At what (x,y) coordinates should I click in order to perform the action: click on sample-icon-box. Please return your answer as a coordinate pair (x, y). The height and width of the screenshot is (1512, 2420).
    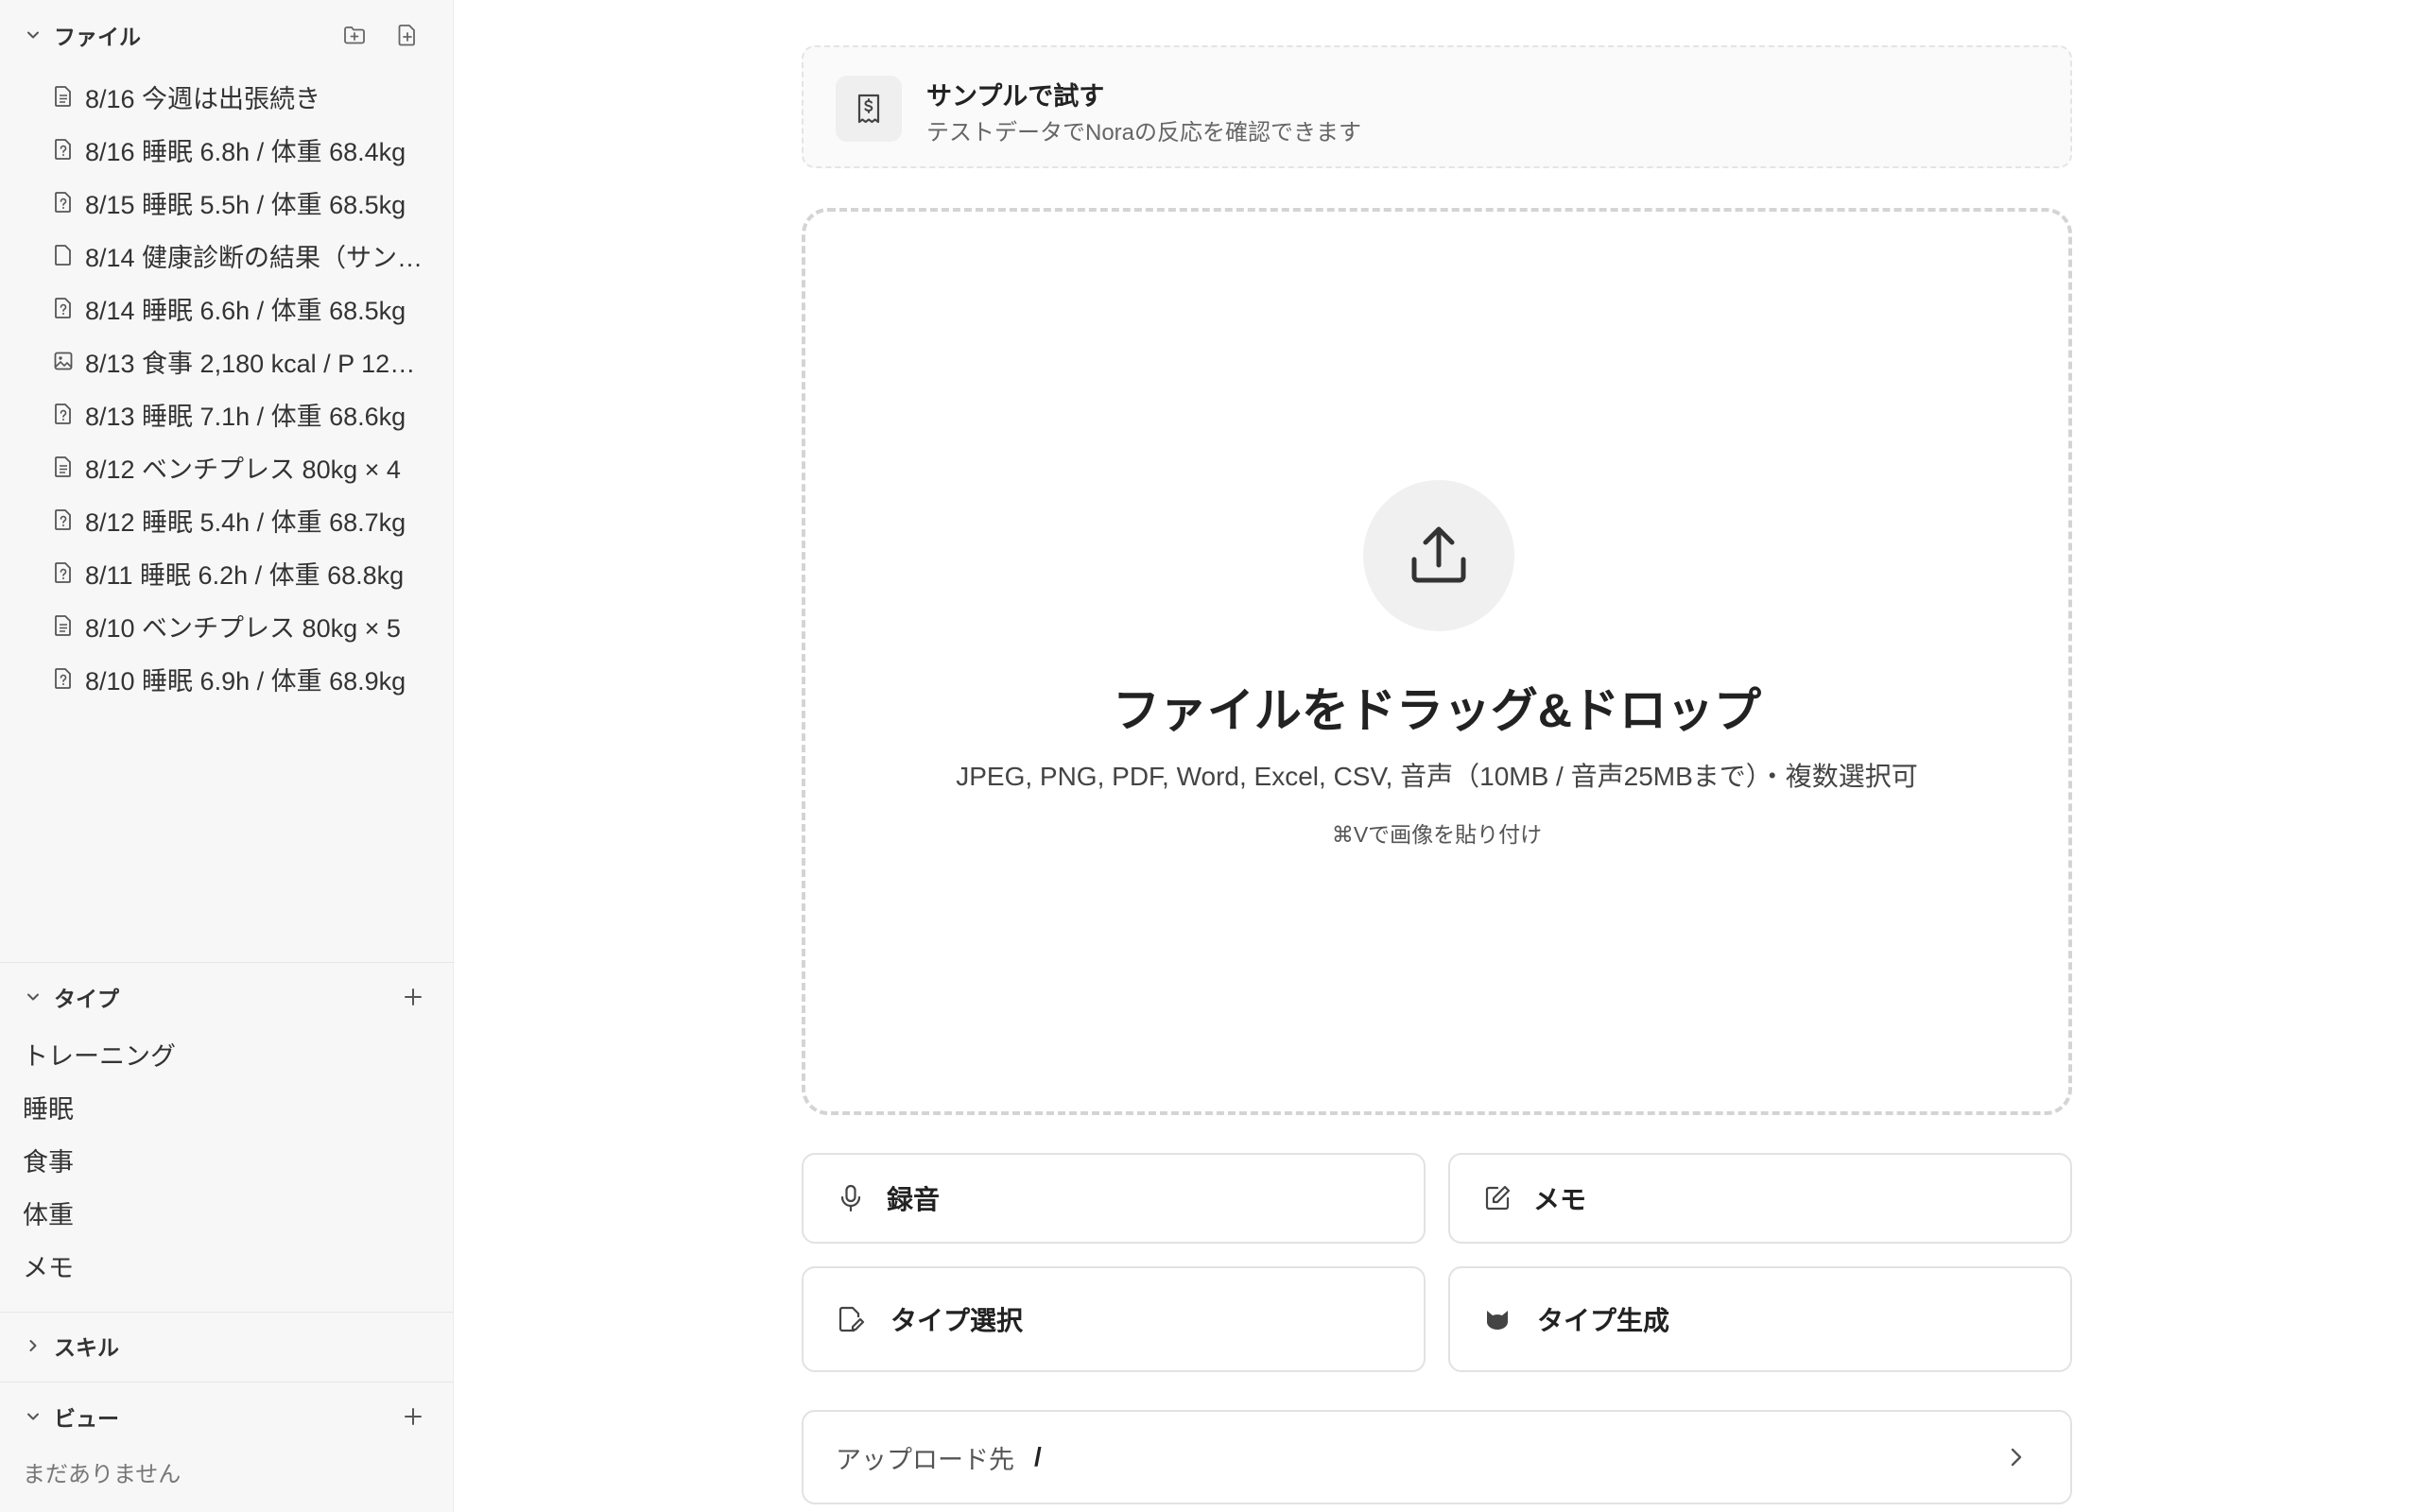
    Looking at the image, I should click on (869, 109).